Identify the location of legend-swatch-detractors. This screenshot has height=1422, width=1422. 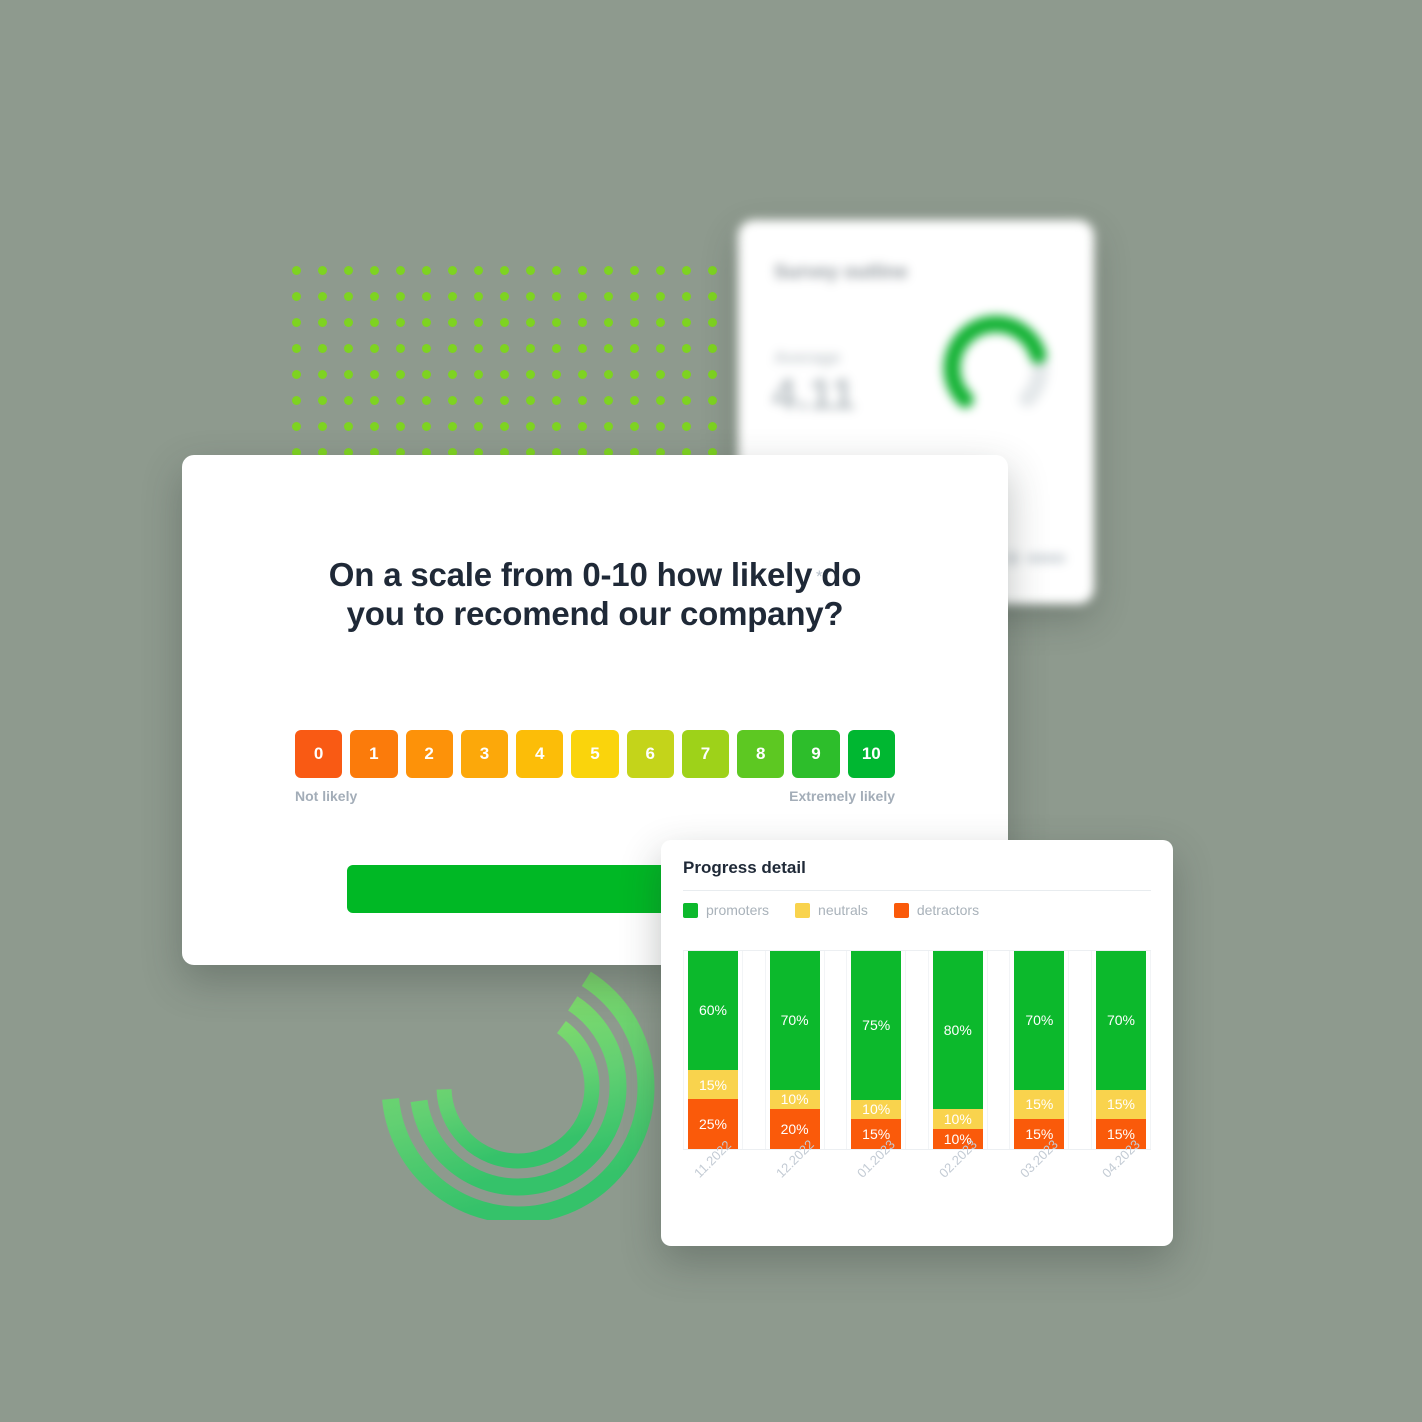
(901, 910).